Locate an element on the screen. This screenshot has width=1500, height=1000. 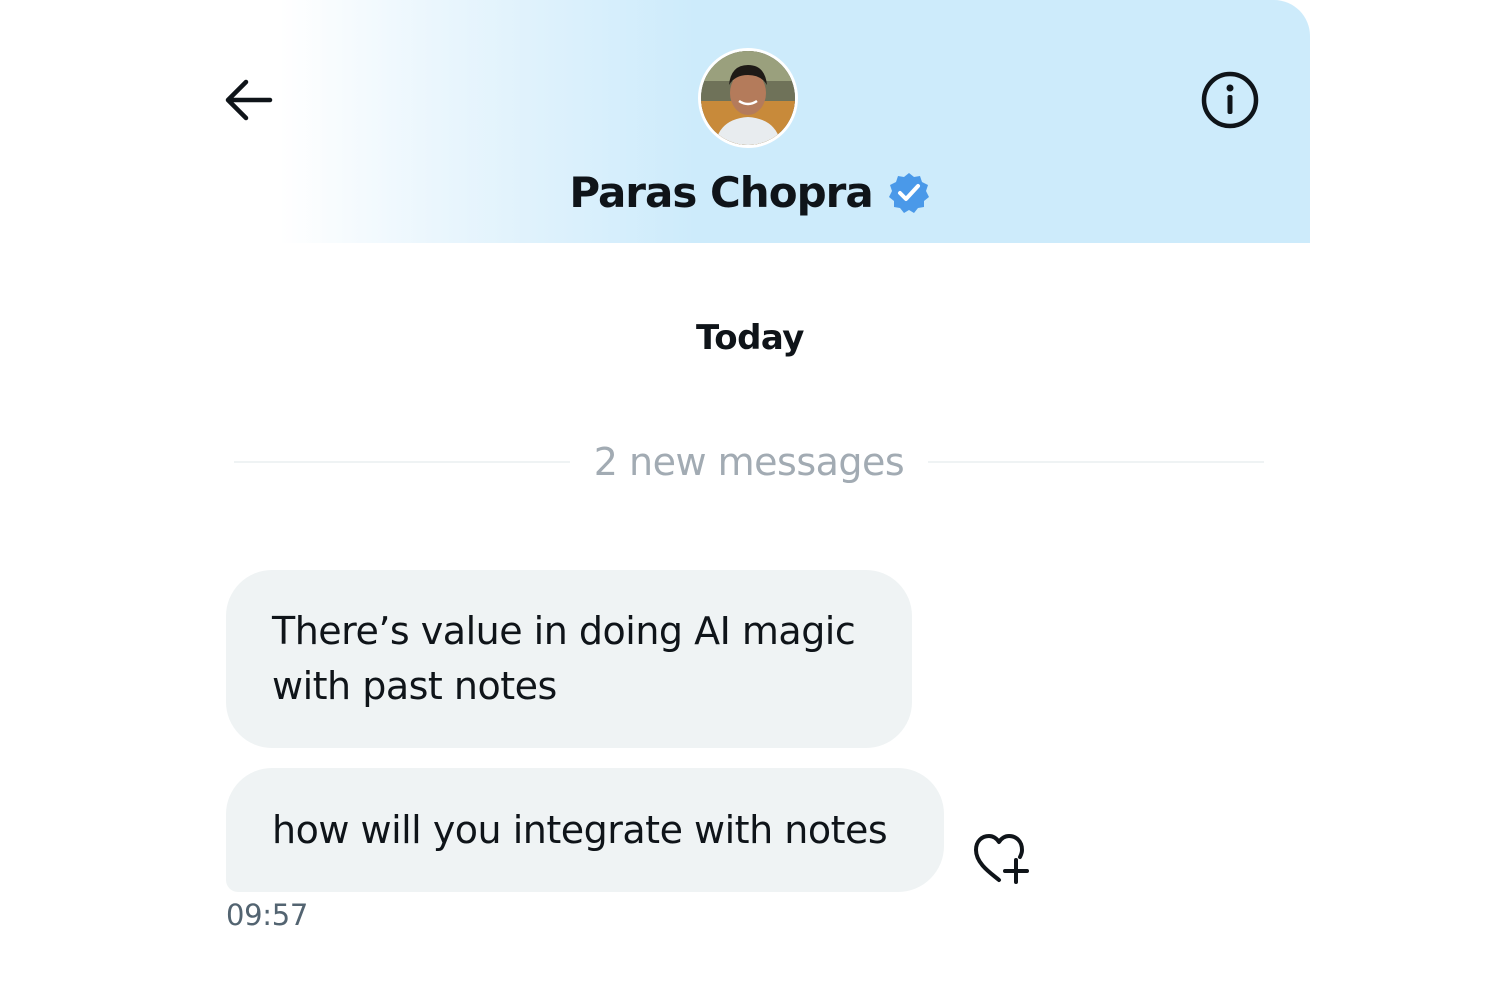
arrow-left-icon is located at coordinates (249, 100).